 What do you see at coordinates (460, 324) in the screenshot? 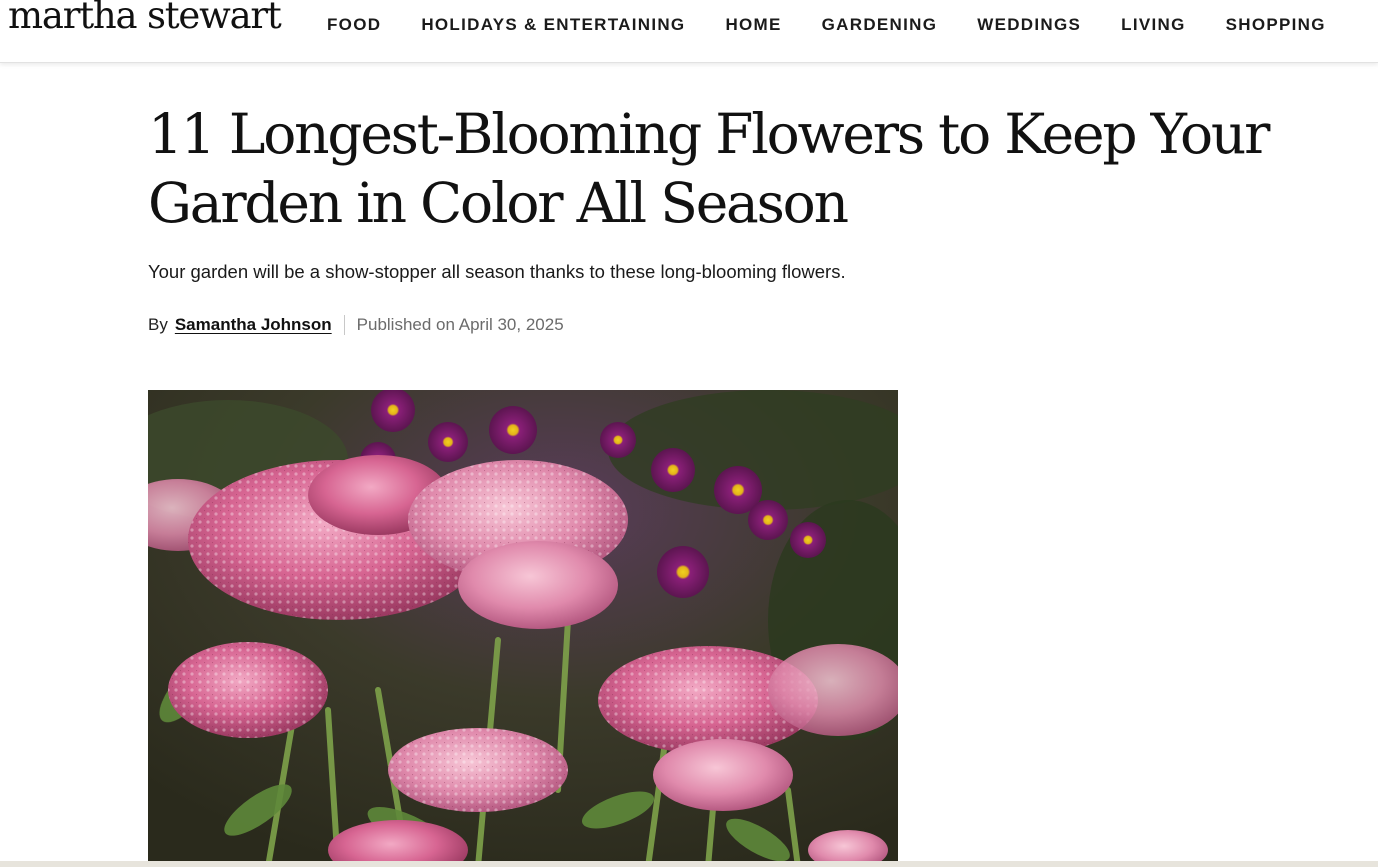
I see `publish-date: Published on April 30, 2025` at bounding box center [460, 324].